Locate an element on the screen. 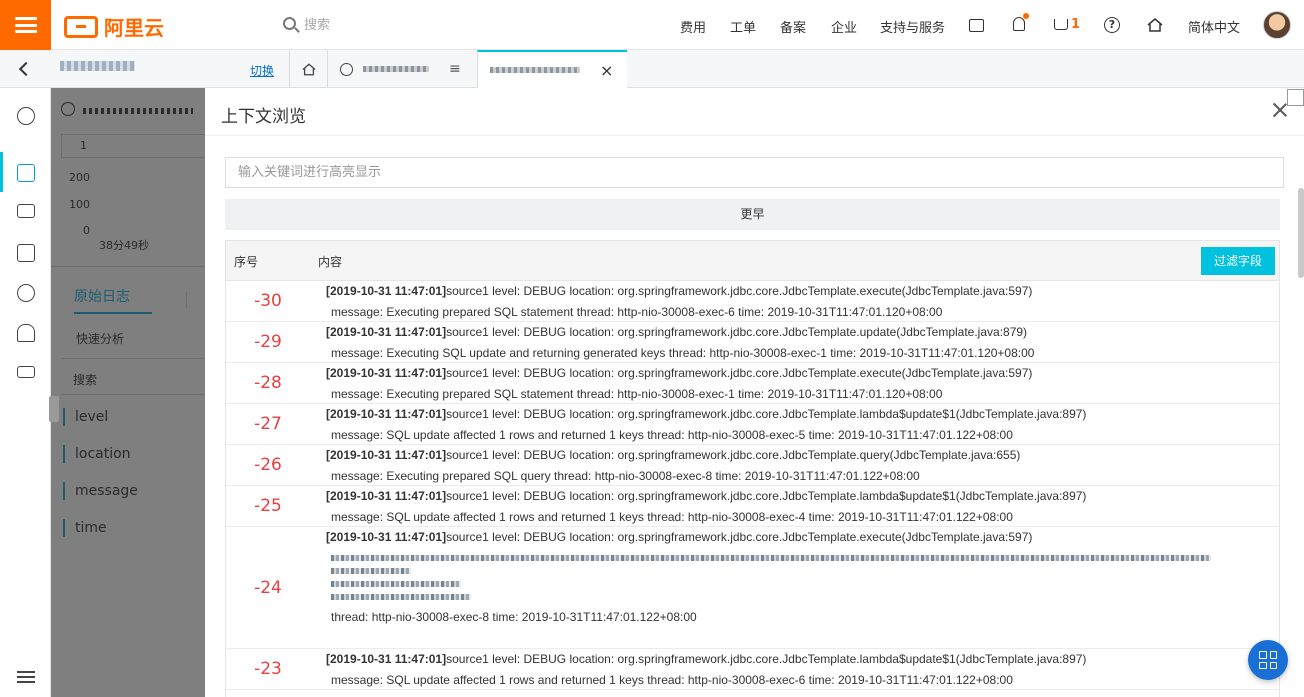  row-seq: -26 is located at coordinates (268, 465).